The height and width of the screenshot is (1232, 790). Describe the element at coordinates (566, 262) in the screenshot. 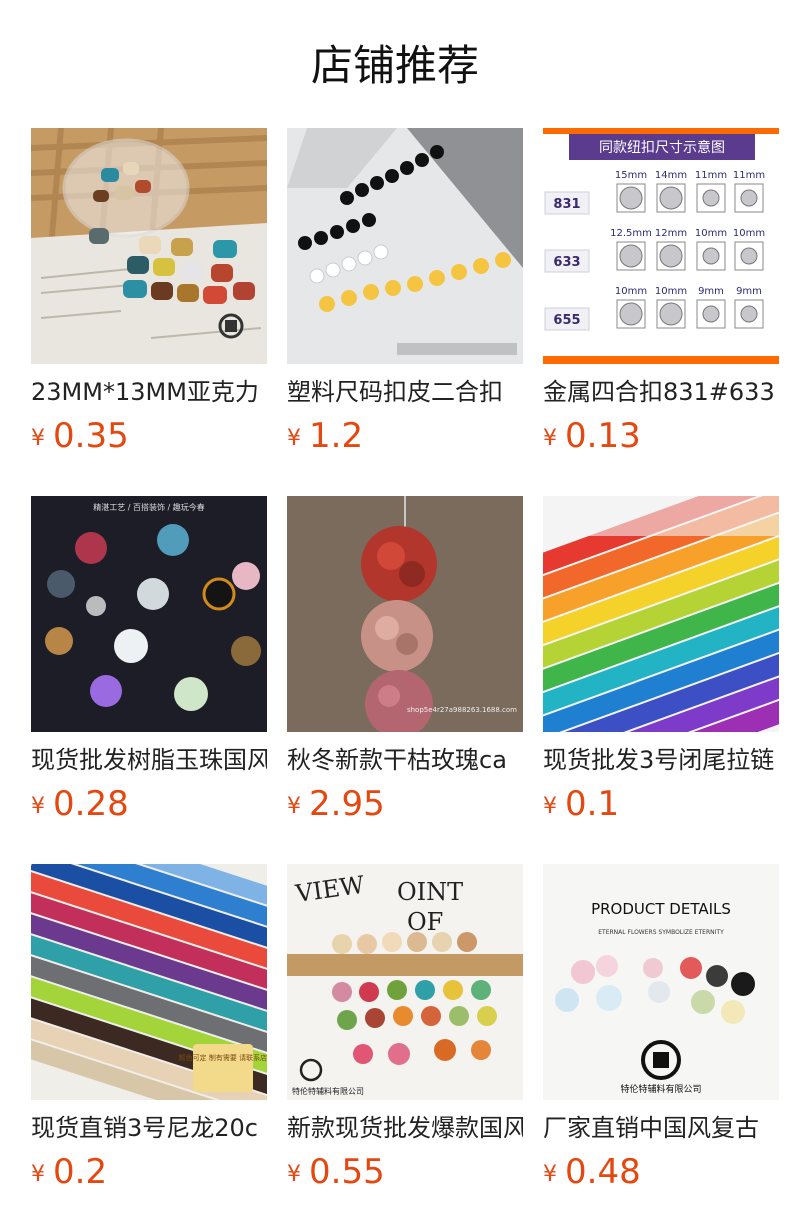

I see `chart-row-code: 633` at that location.